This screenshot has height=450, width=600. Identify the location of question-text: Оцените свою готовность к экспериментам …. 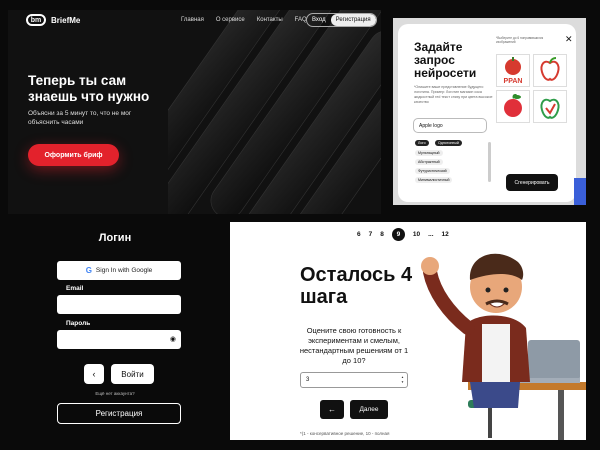
(354, 345).